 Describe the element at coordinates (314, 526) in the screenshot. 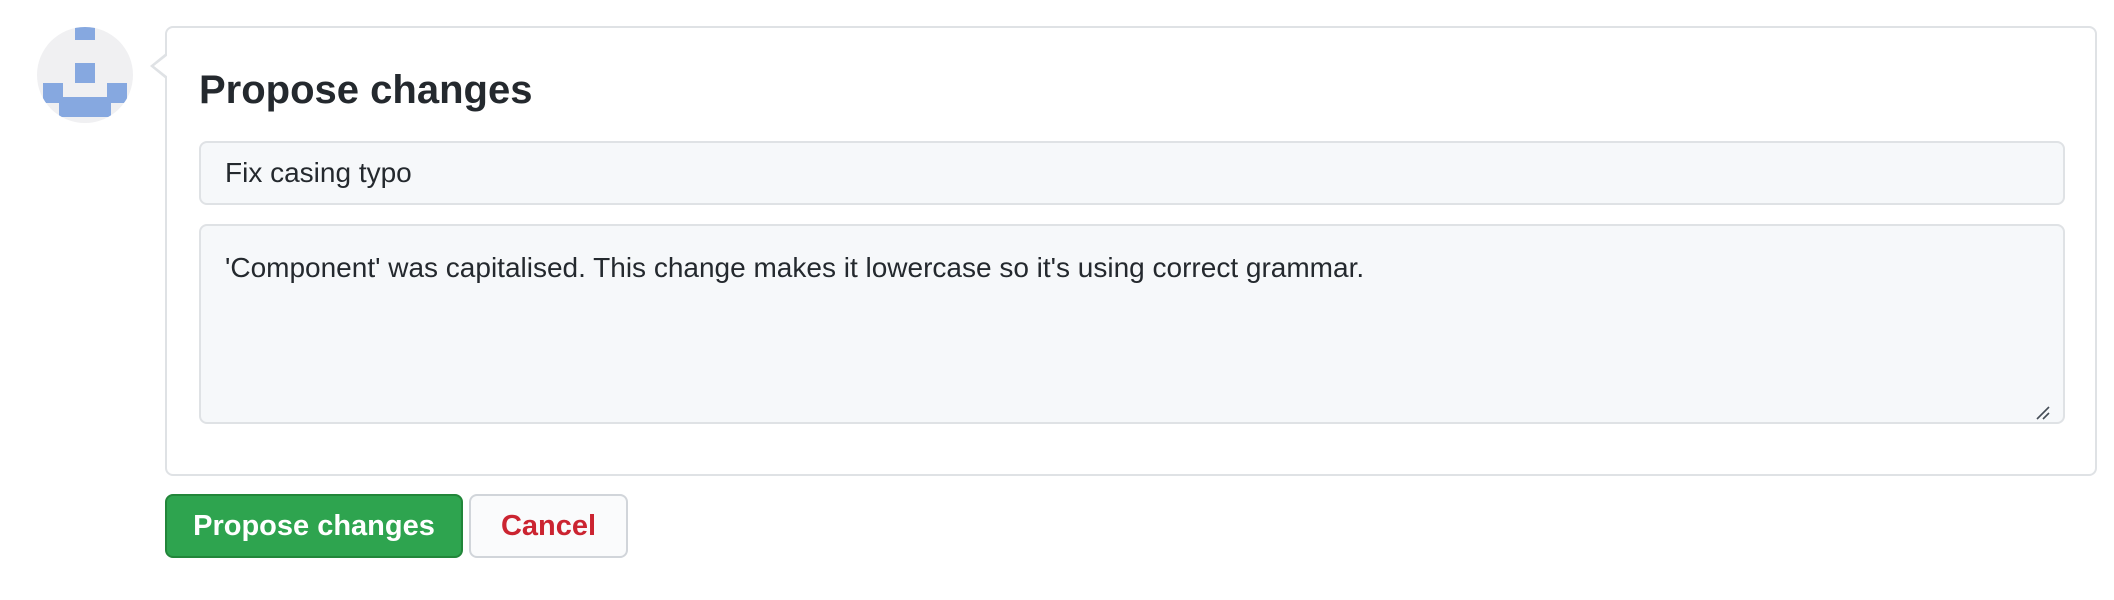

I see `propose-changes-button: Propose changes` at that location.